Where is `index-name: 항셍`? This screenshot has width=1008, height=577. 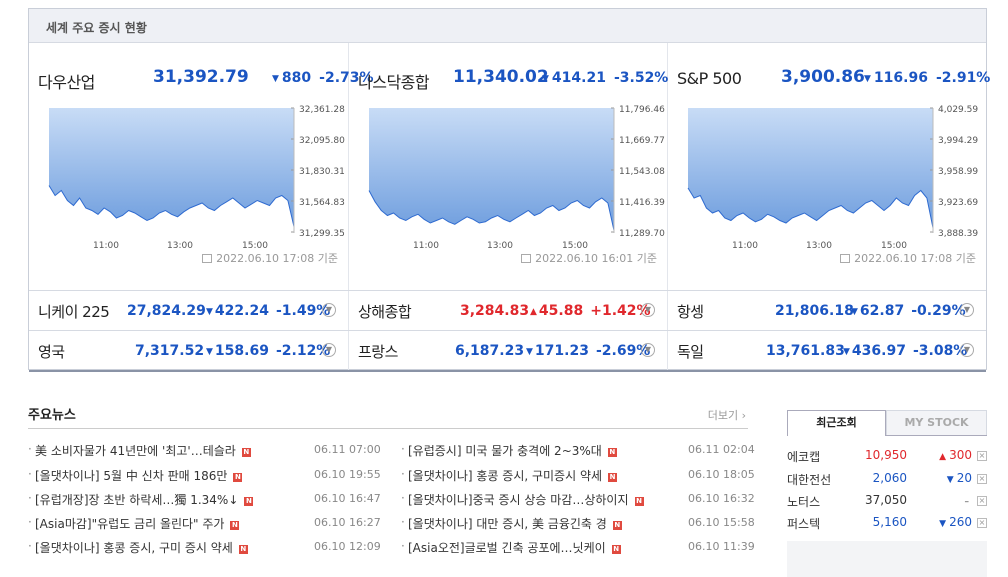
index-name: 항셍 is located at coordinates (690, 311).